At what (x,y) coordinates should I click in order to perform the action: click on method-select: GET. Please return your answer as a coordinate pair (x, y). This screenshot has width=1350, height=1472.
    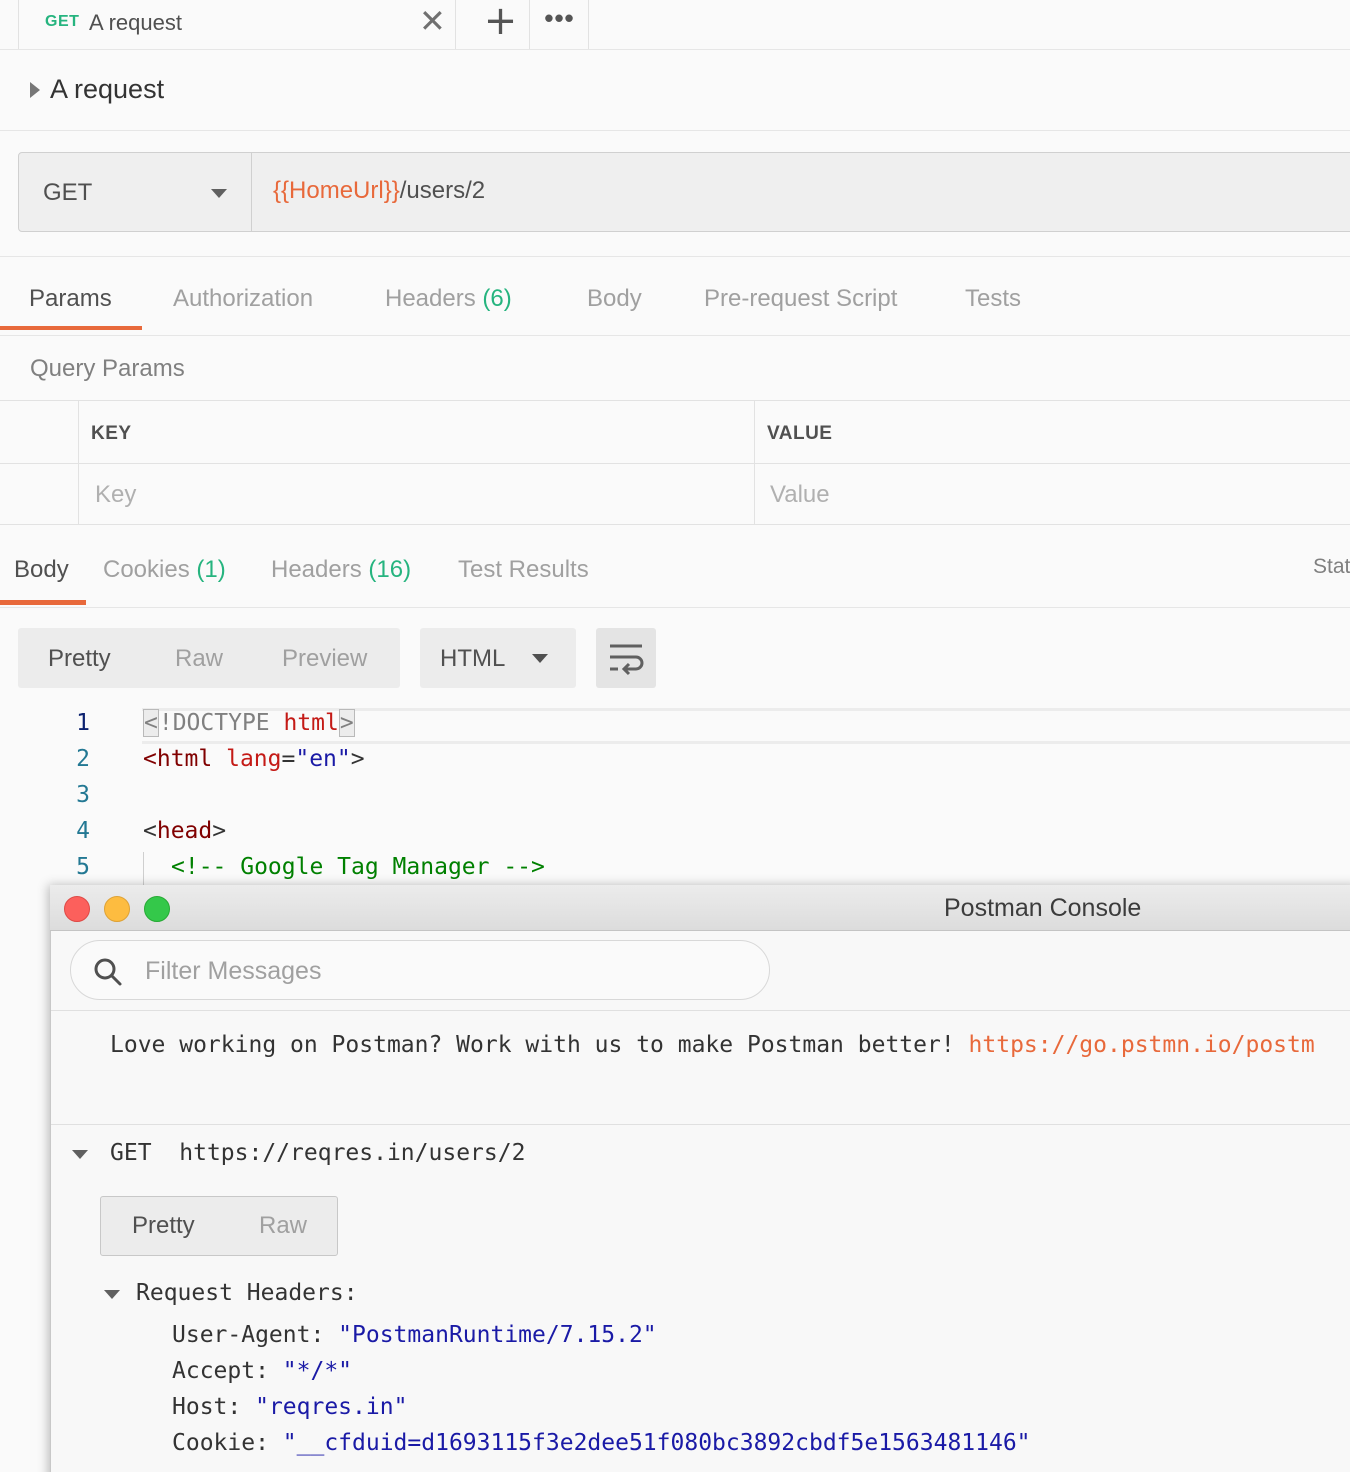
    Looking at the image, I should click on (135, 192).